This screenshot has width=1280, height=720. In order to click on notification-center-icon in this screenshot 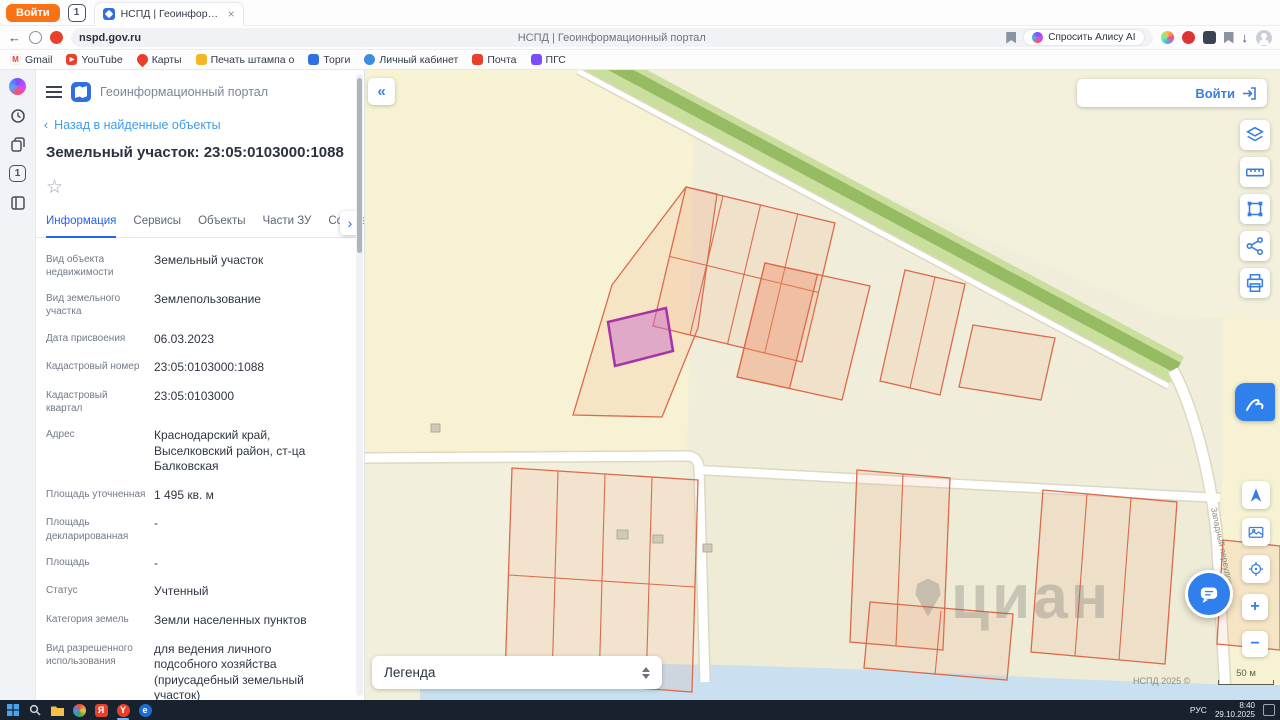, I will do `click(1269, 710)`.